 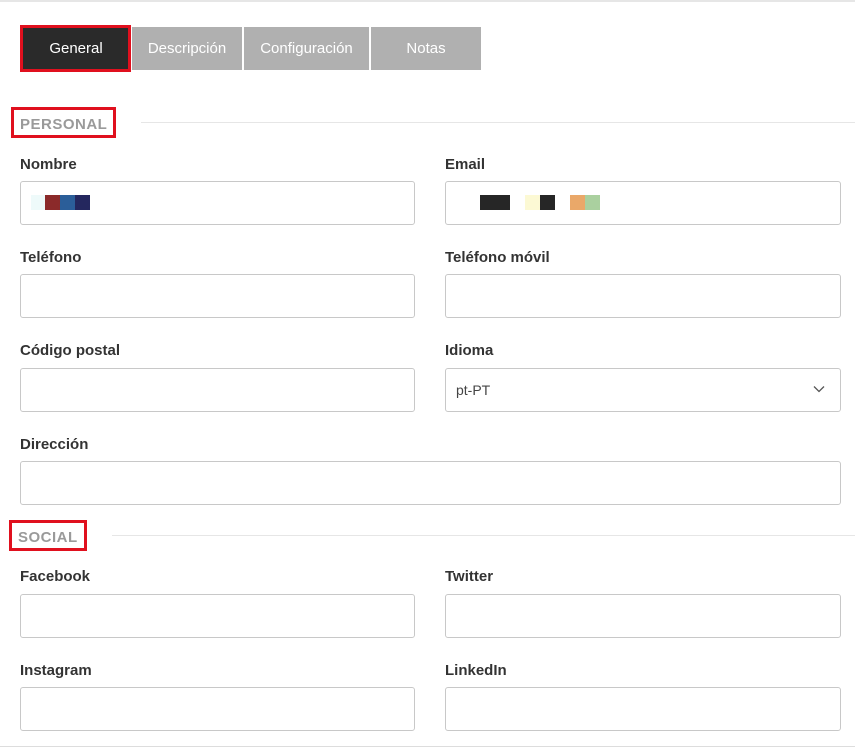 What do you see at coordinates (465, 164) in the screenshot?
I see `email-label: Email` at bounding box center [465, 164].